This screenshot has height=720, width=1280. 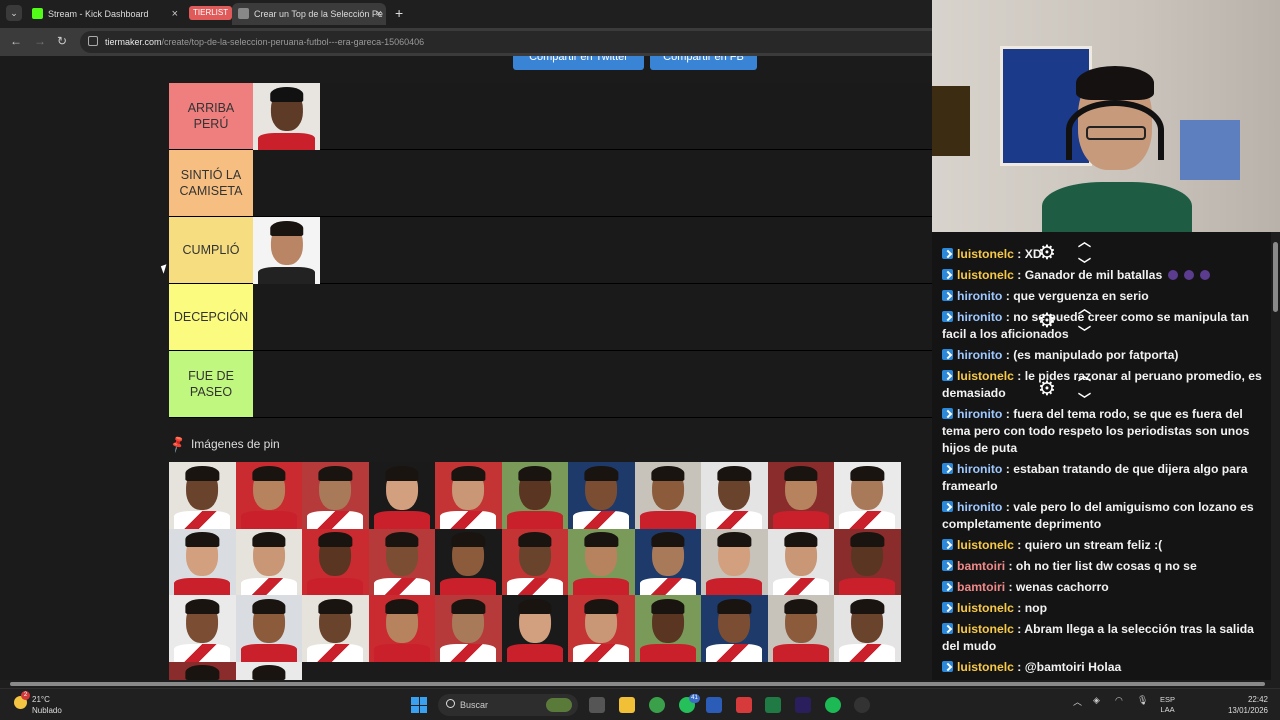 I want to click on excel-icon, so click(x=773, y=705).